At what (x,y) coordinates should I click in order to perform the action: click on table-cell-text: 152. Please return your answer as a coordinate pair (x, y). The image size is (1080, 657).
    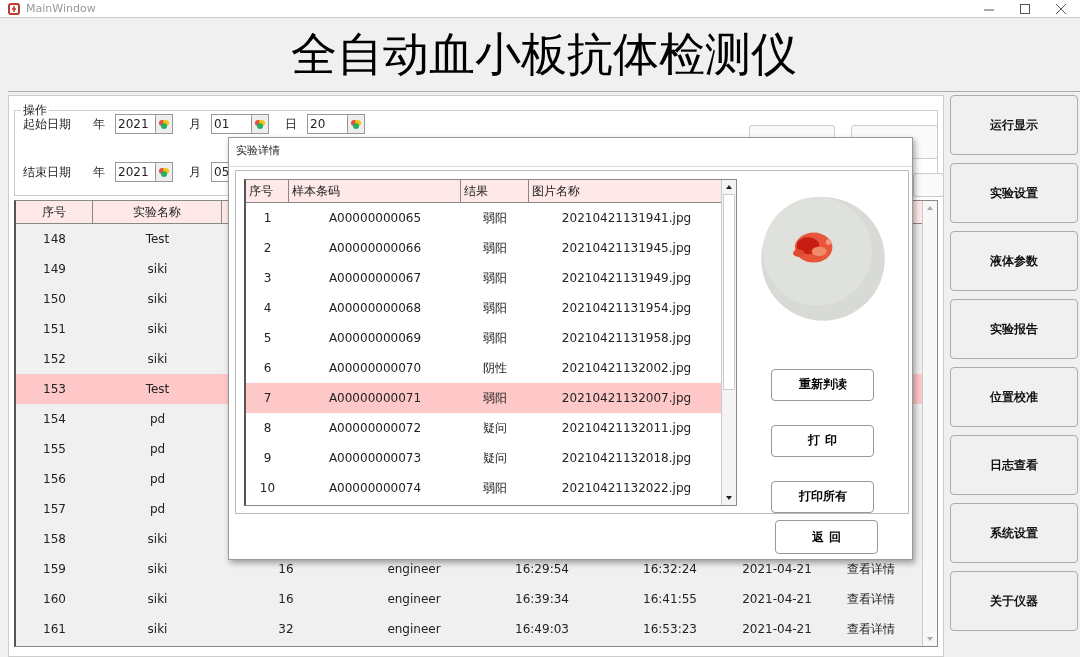
    Looking at the image, I should click on (54, 359).